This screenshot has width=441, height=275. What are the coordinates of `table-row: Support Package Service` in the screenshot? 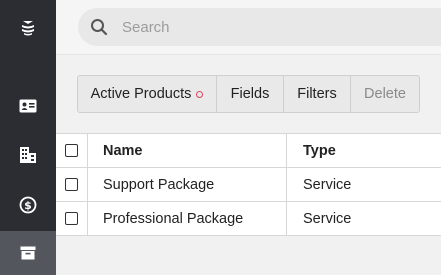 It's located at (248, 185).